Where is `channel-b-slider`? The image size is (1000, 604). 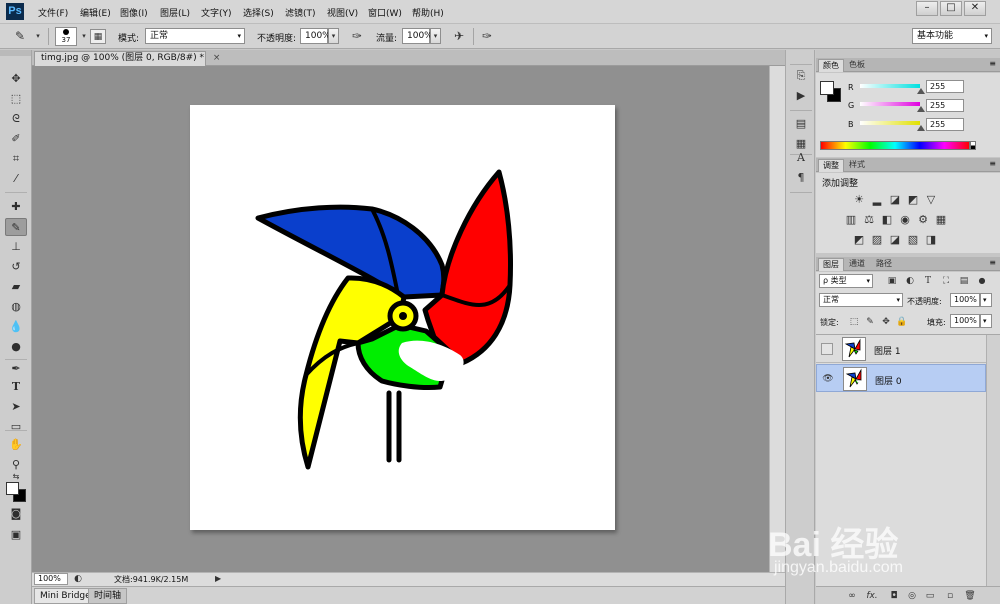
channel-b-slider is located at coordinates (890, 123).